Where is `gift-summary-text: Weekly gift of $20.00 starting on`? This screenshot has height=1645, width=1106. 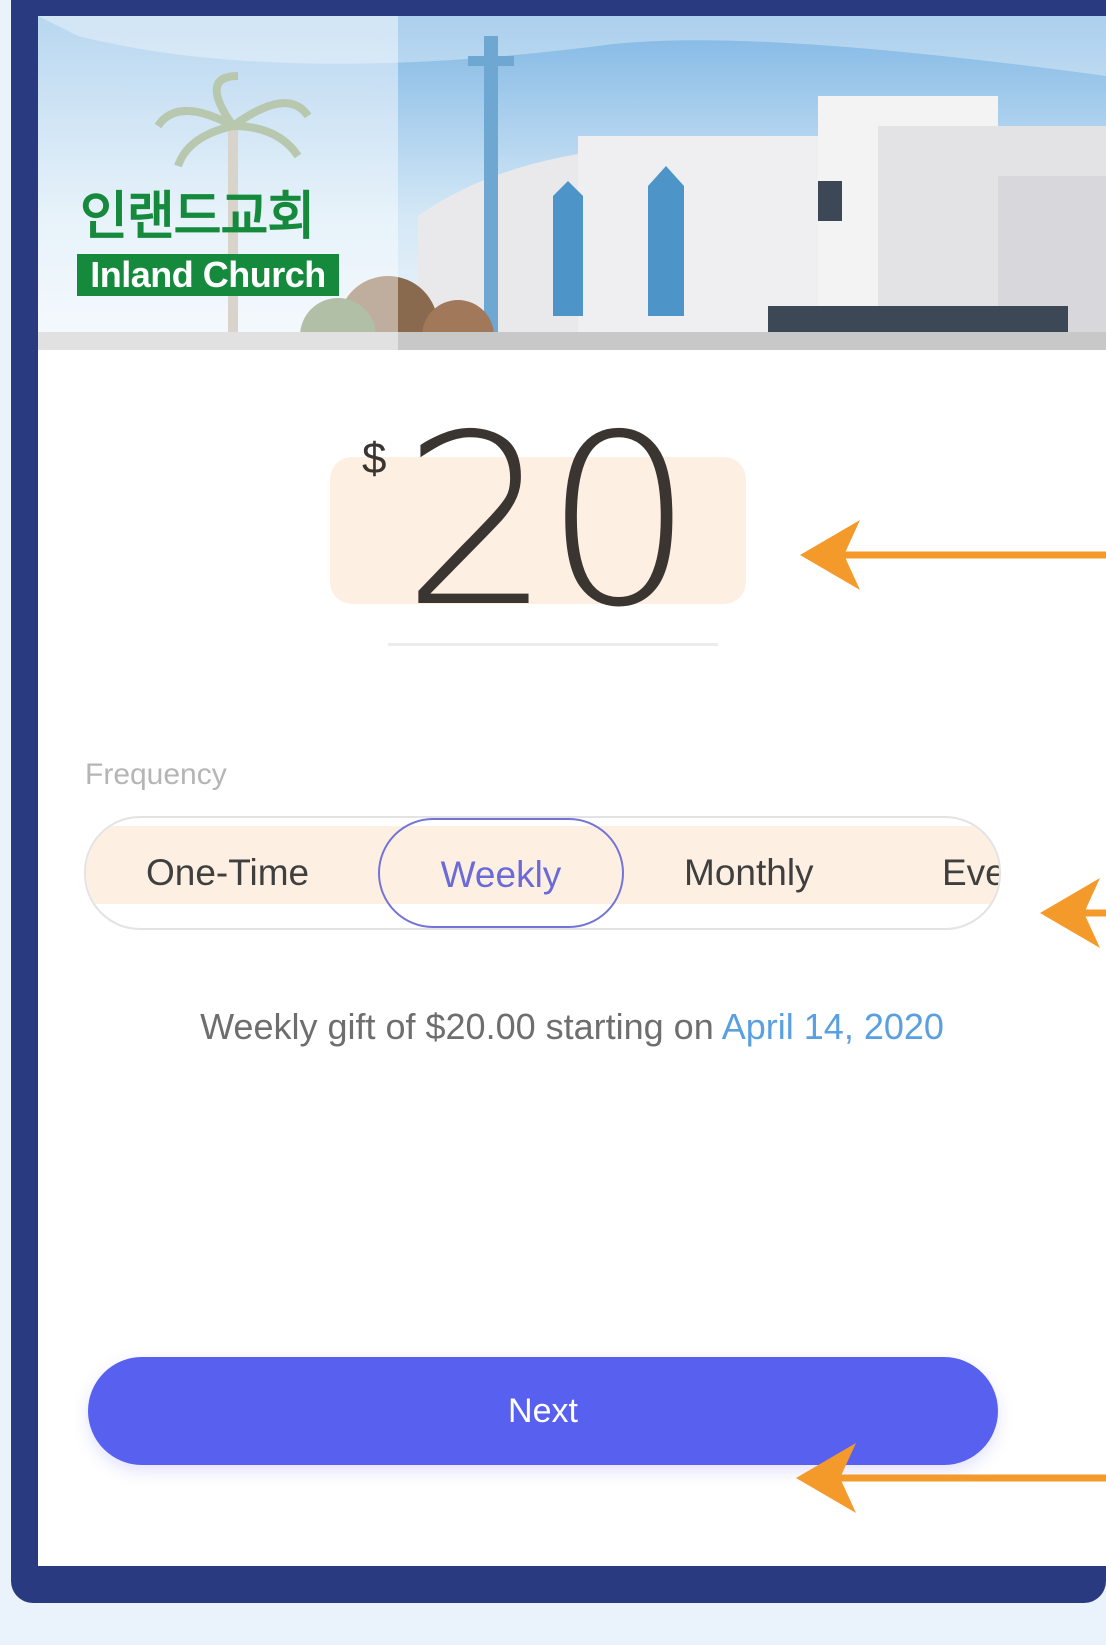
gift-summary-text: Weekly gift of $20.00 starting on is located at coordinates (461, 1026).